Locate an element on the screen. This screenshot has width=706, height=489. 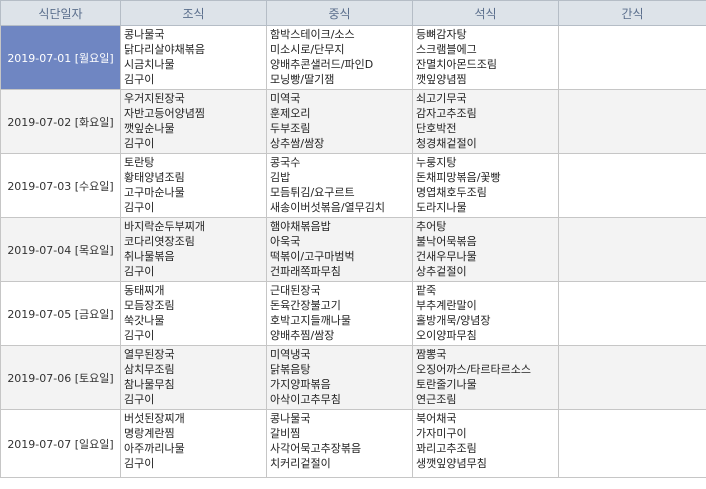
menu-item: 누룽지탕 is located at coordinates (436, 162).